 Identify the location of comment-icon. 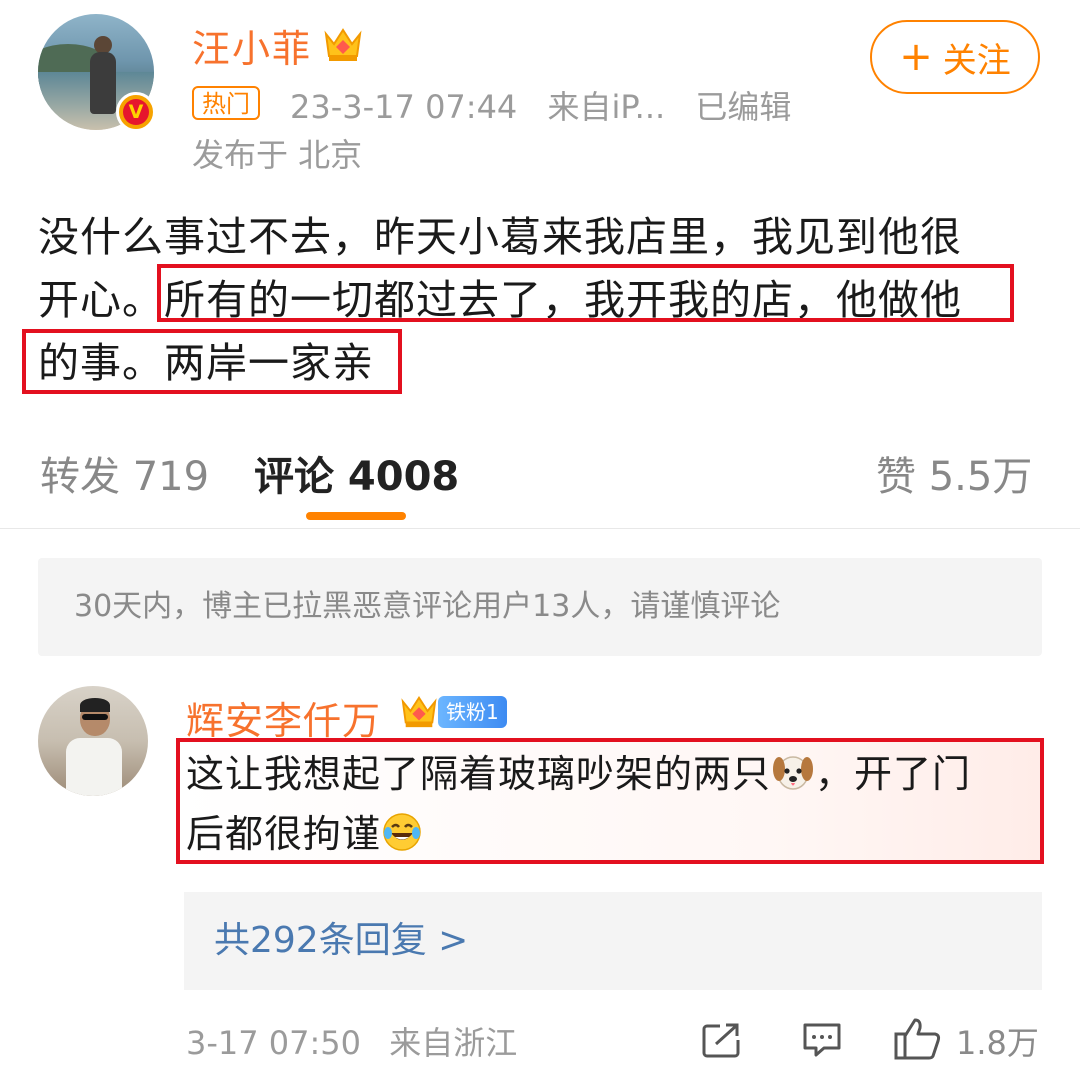
(822, 1040).